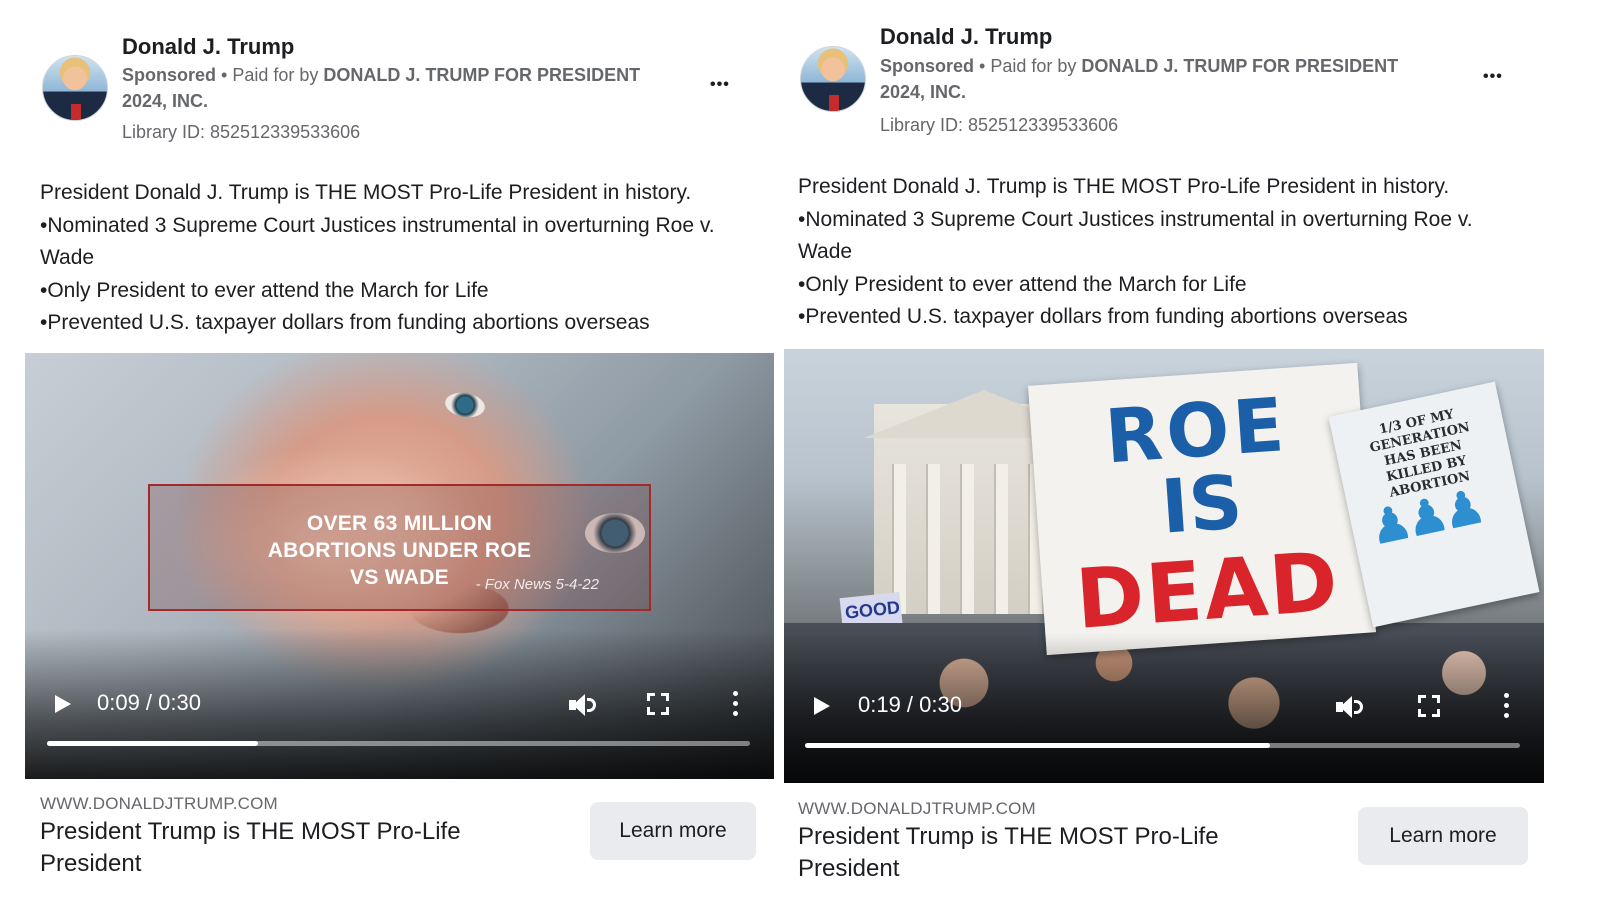 The height and width of the screenshot is (924, 1600). What do you see at coordinates (1164, 731) in the screenshot?
I see `video-controls: 0:19 / 0:30` at bounding box center [1164, 731].